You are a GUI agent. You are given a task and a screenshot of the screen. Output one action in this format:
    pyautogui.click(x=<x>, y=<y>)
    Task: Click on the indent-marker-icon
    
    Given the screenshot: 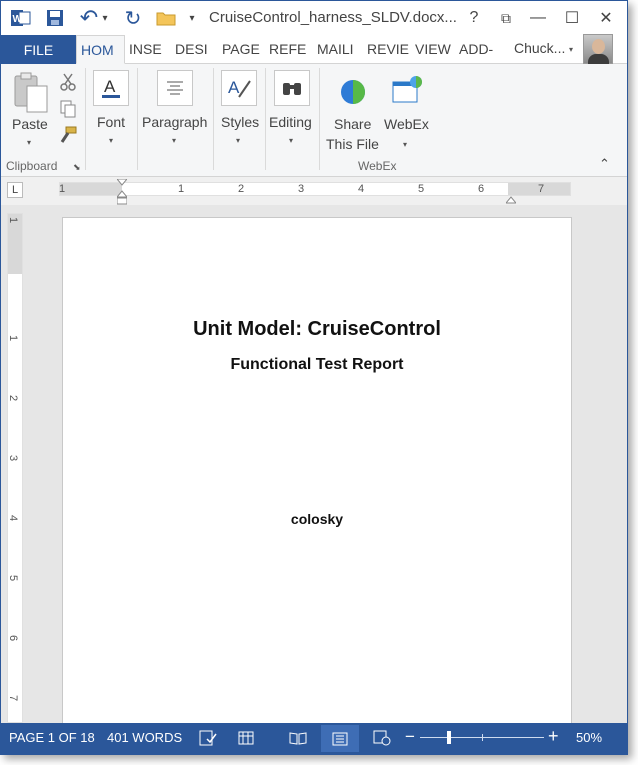 What is the action you would take?
    pyautogui.click(x=122, y=191)
    